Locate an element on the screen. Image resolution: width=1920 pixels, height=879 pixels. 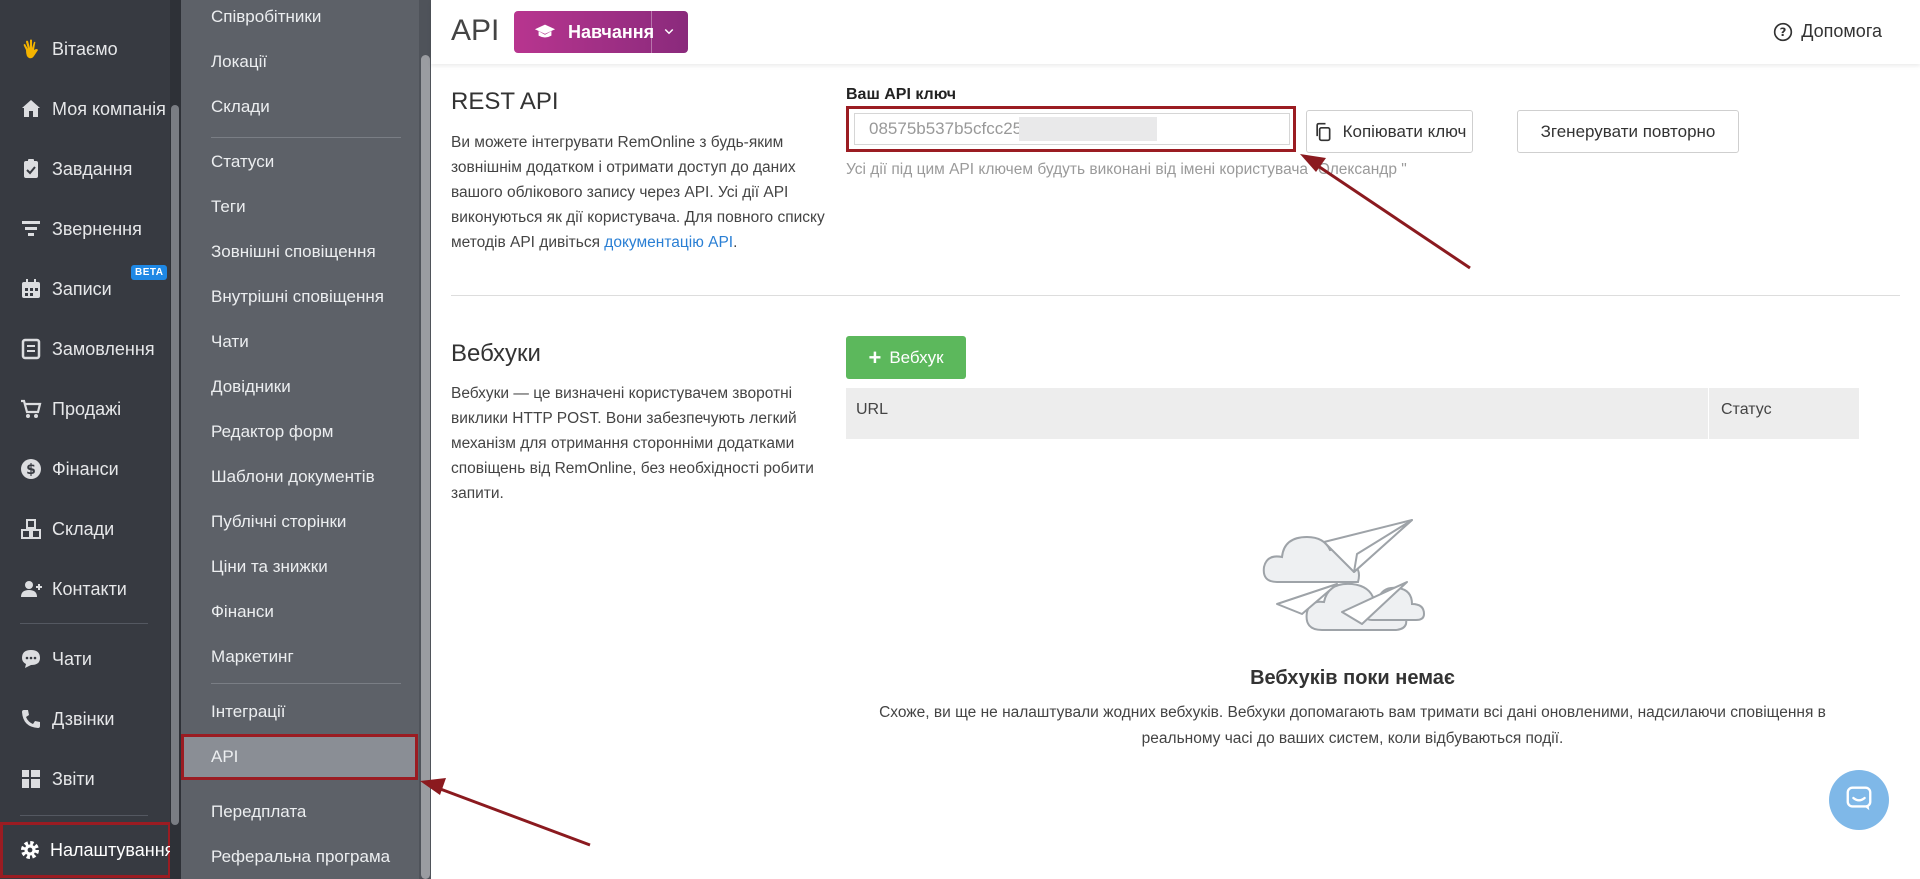
nav-item-label: Продажі is located at coordinates (87, 408).